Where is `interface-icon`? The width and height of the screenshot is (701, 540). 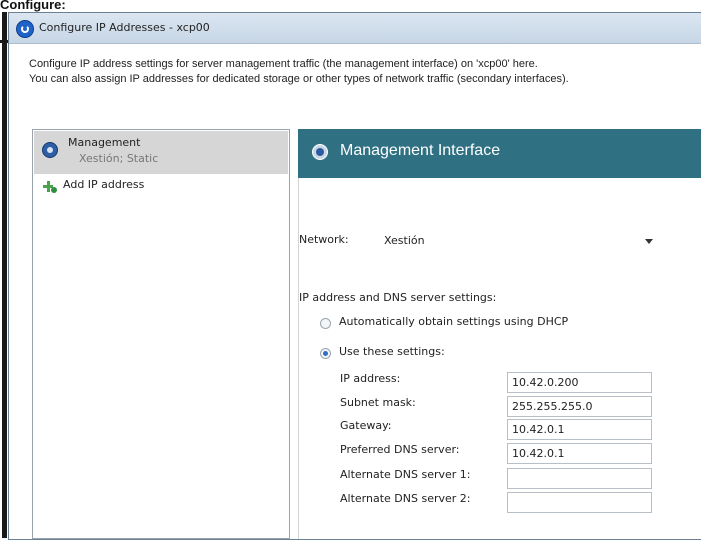 interface-icon is located at coordinates (320, 152).